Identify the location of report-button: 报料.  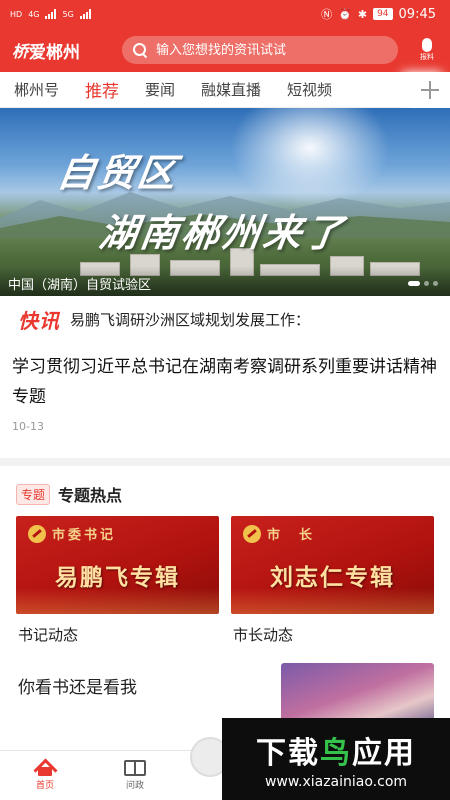
(427, 50).